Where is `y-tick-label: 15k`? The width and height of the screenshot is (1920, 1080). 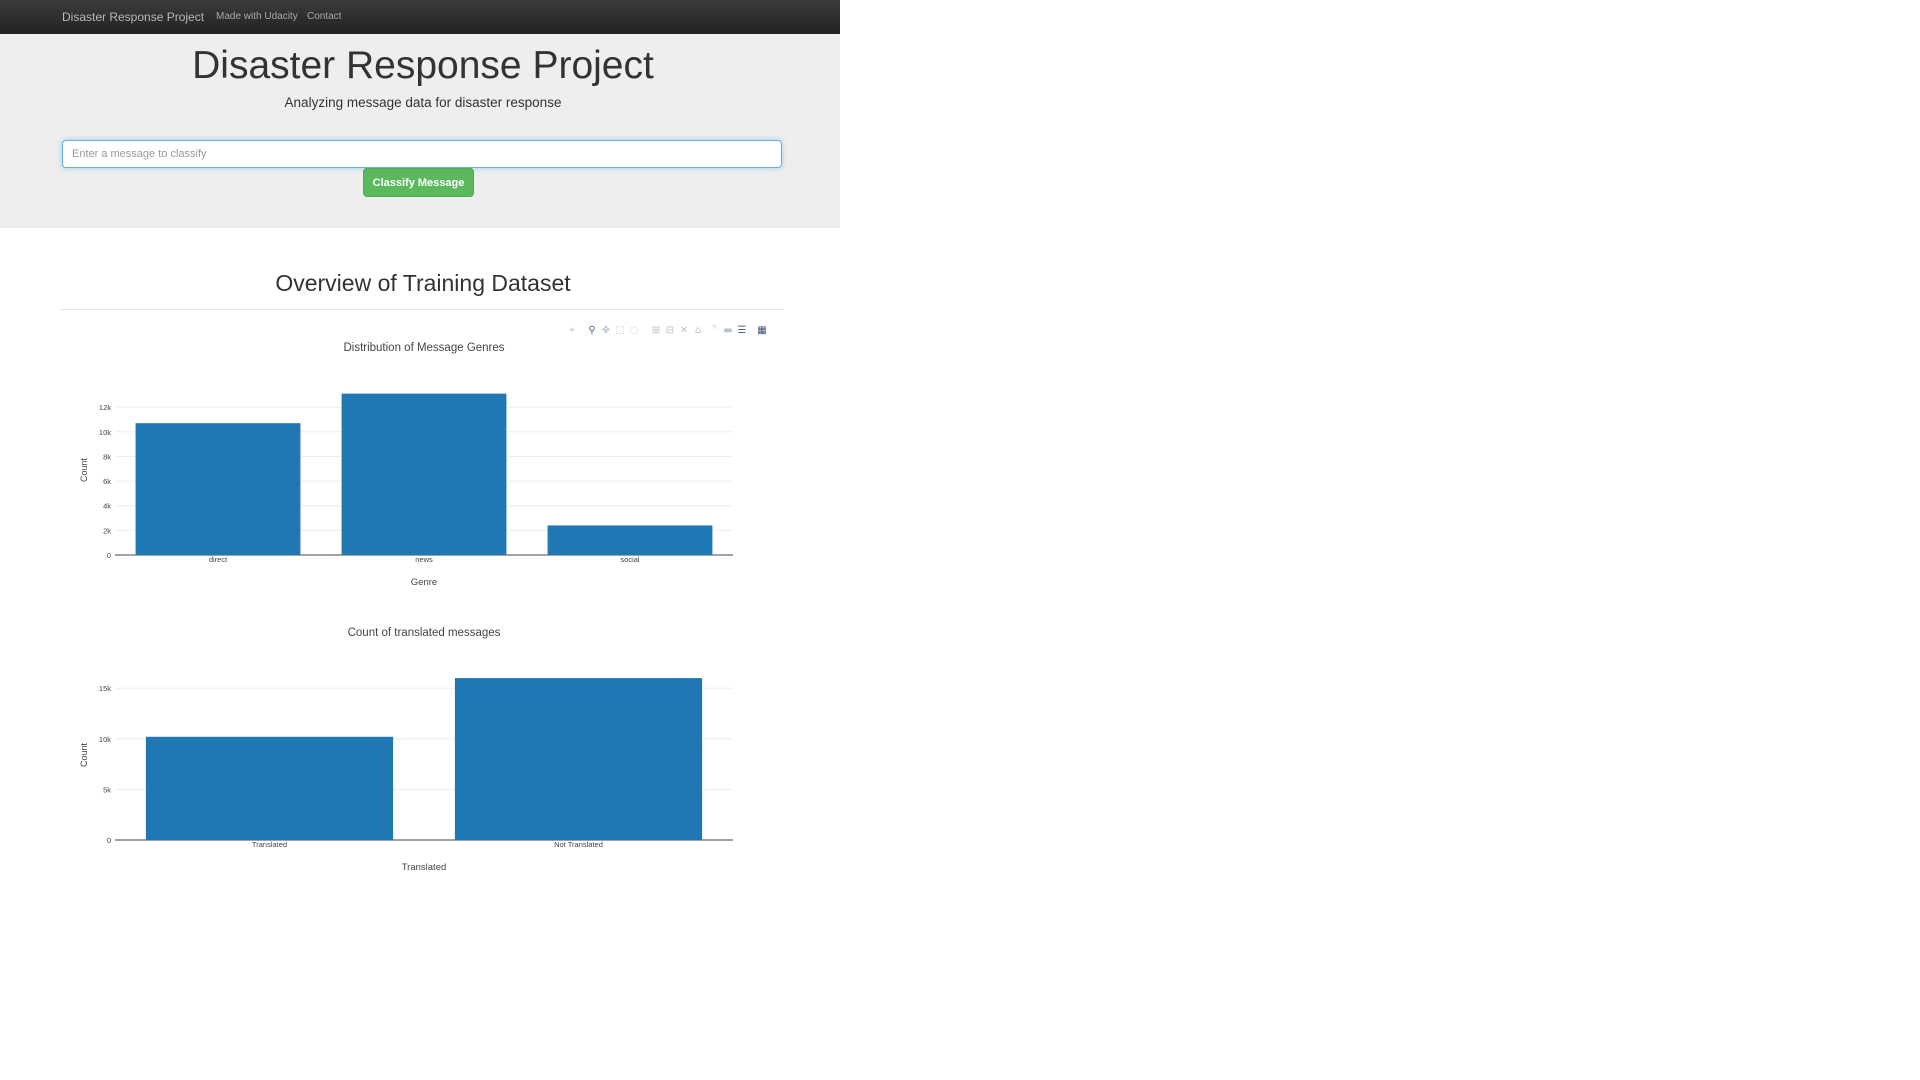
y-tick-label: 15k is located at coordinates (105, 688).